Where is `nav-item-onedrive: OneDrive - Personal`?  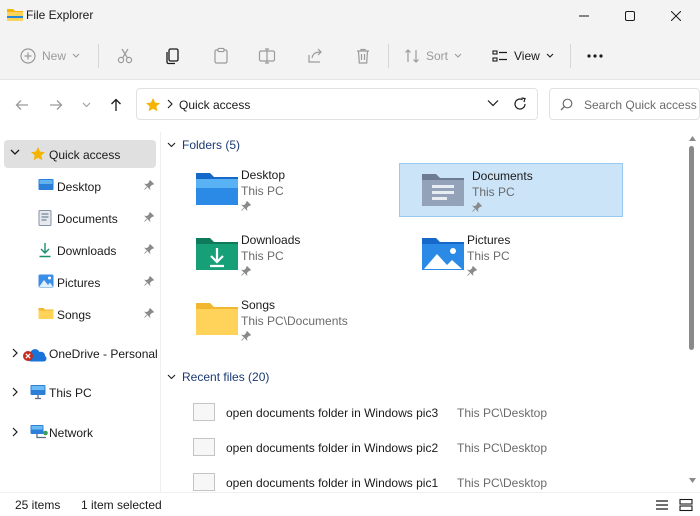 nav-item-onedrive: OneDrive - Personal is located at coordinates (81, 353).